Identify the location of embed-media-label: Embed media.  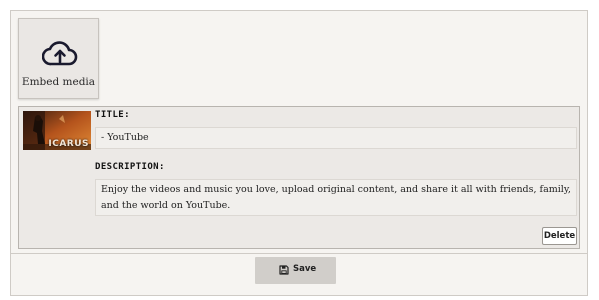
(58, 82).